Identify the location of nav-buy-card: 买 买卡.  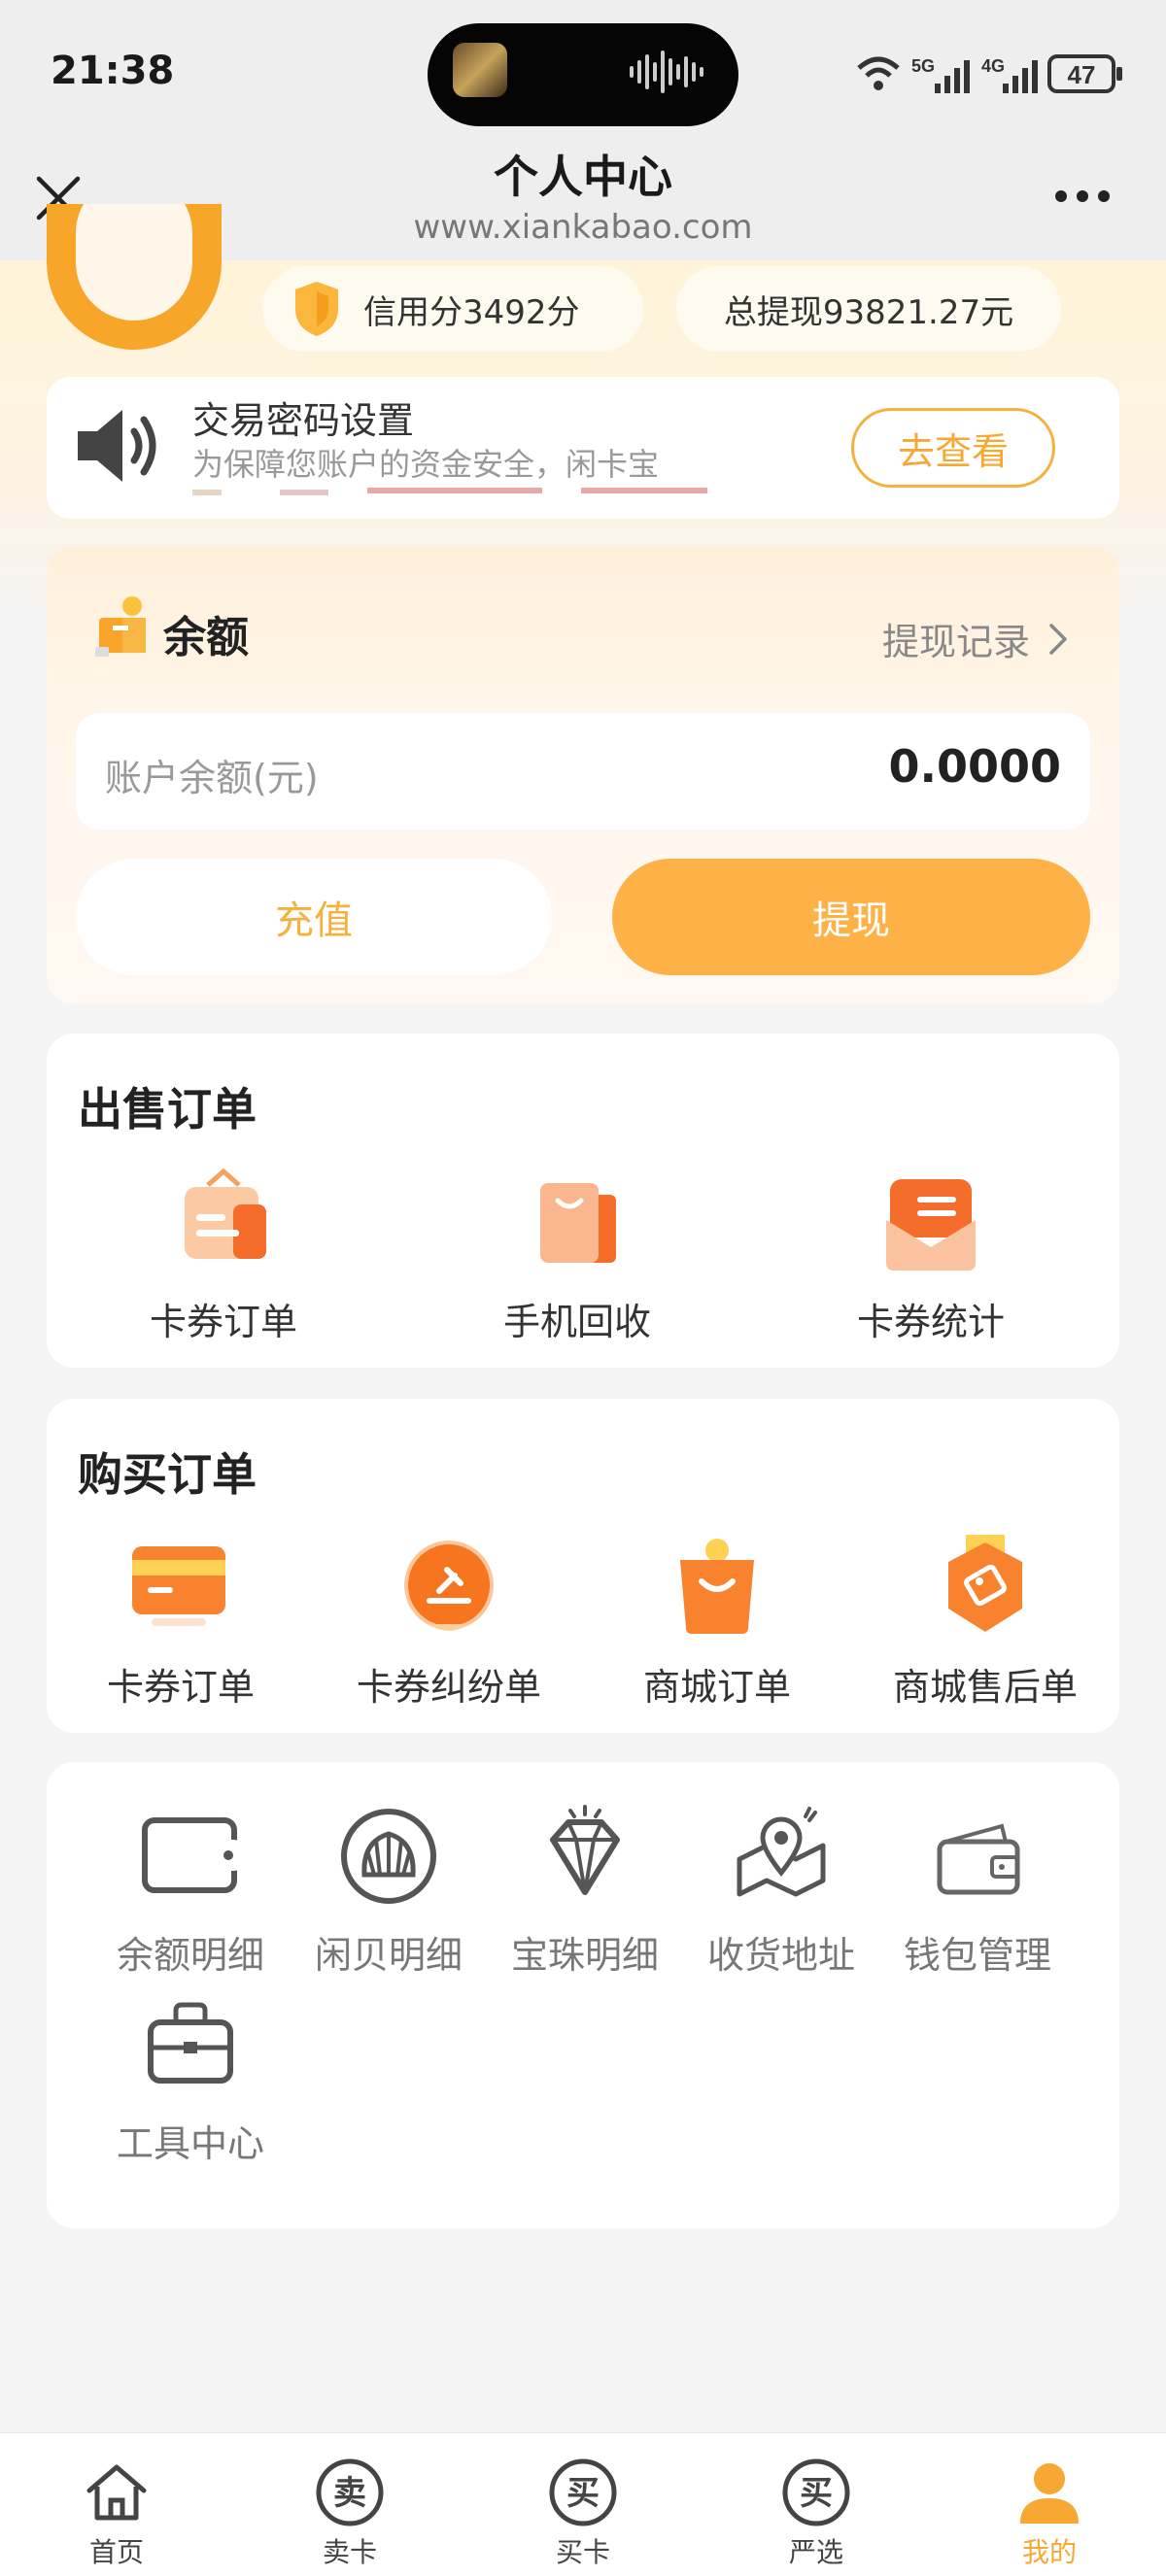
(583, 2513).